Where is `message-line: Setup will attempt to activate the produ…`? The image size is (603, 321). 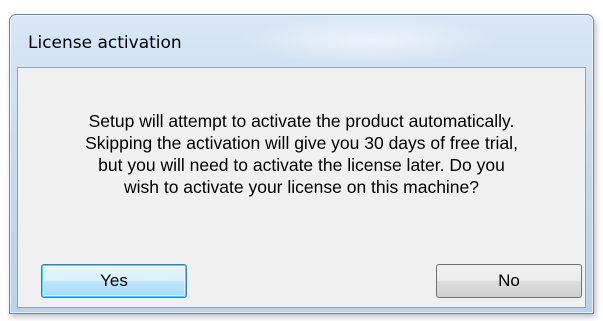
message-line: Setup will attempt to activate the produ… is located at coordinates (301, 121).